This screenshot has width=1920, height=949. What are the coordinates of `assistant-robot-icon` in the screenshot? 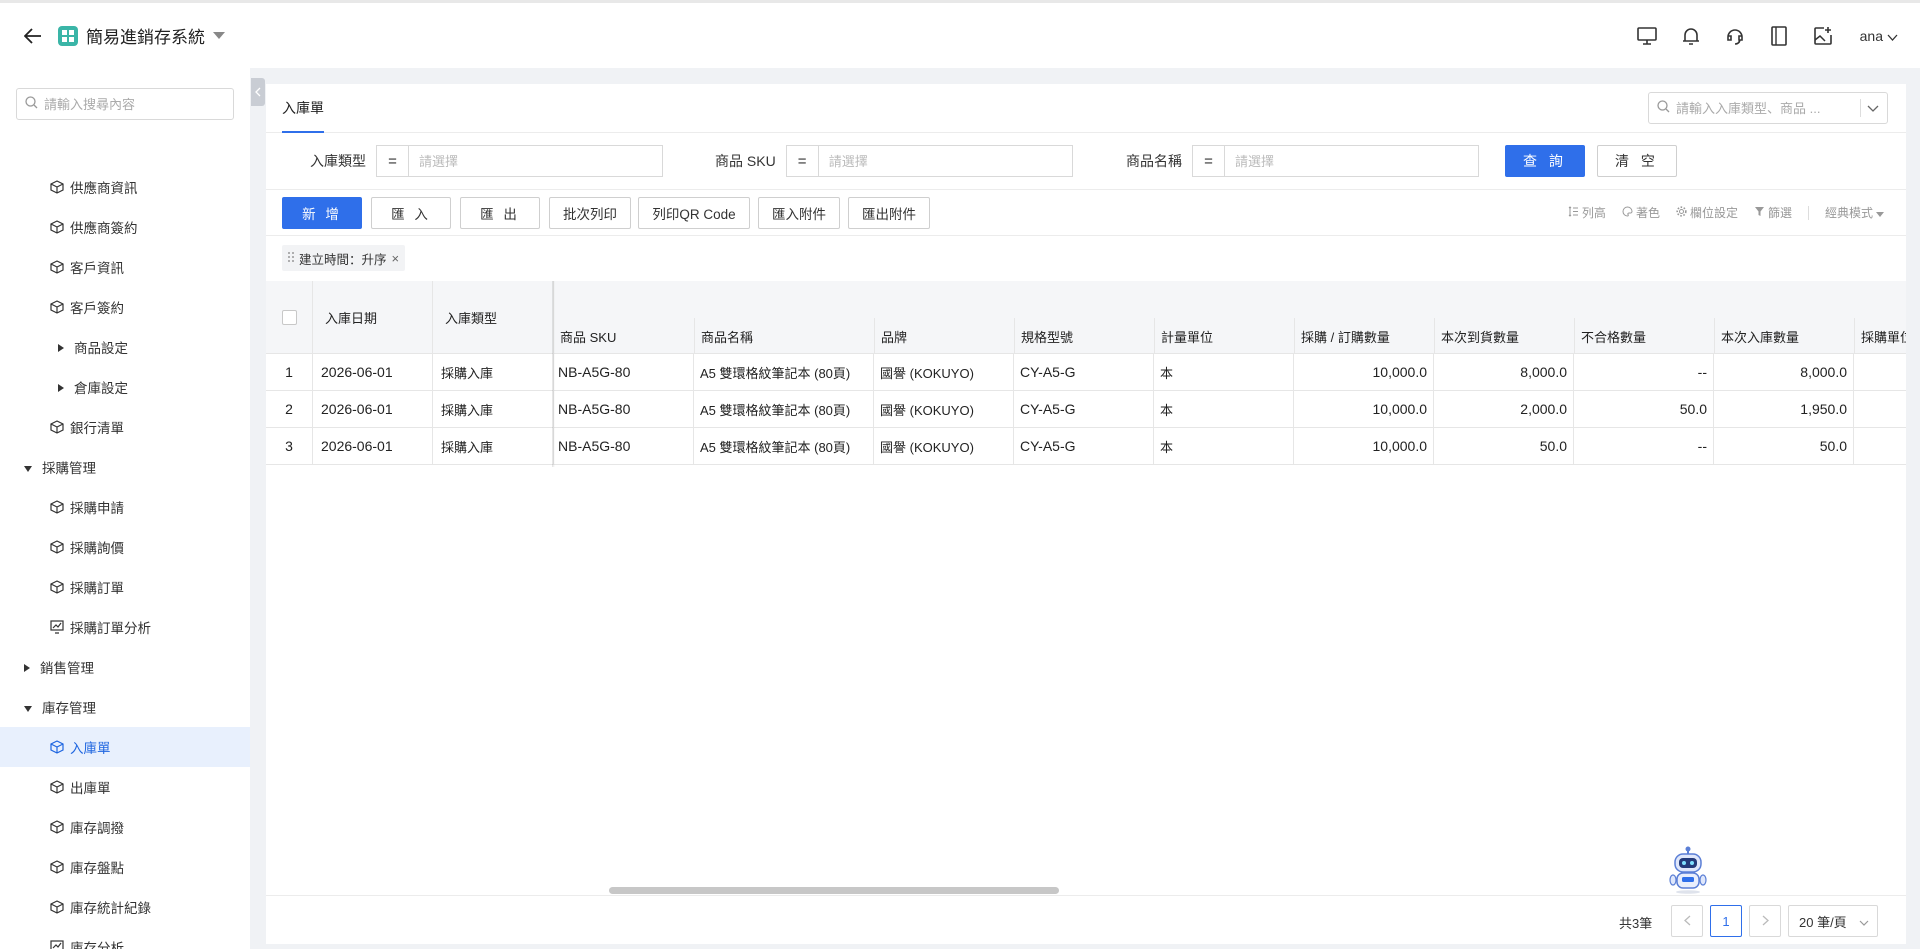 It's located at (1688, 870).